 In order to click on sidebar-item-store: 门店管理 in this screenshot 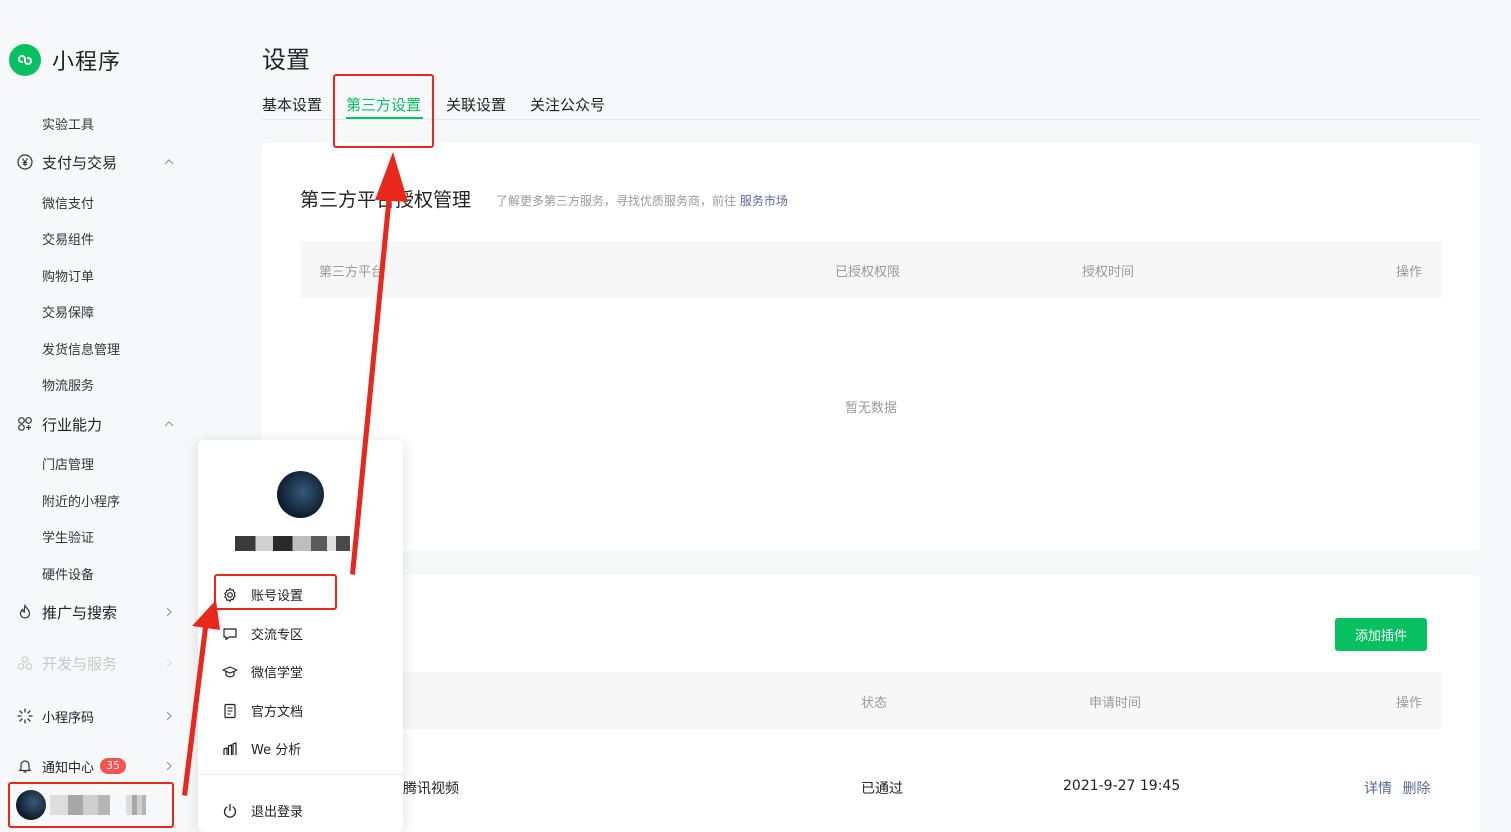, I will do `click(68, 463)`.